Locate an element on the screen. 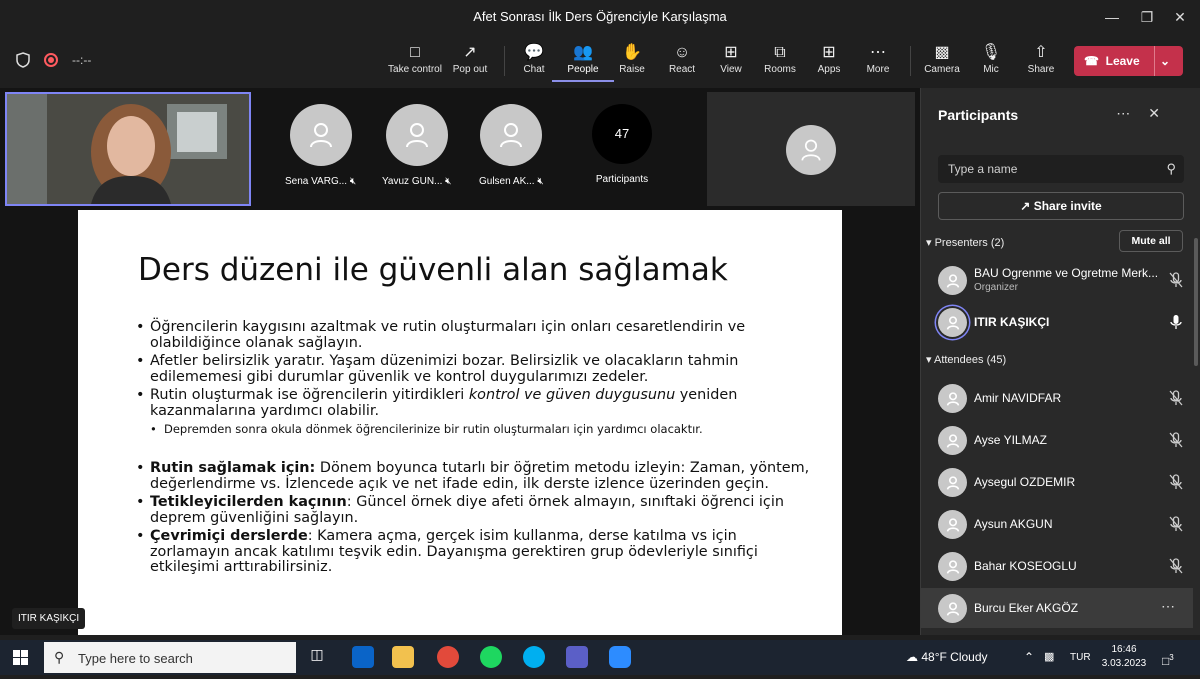  participant-tile: Sena VARG... 🔇︎ is located at coordinates (320, 145).